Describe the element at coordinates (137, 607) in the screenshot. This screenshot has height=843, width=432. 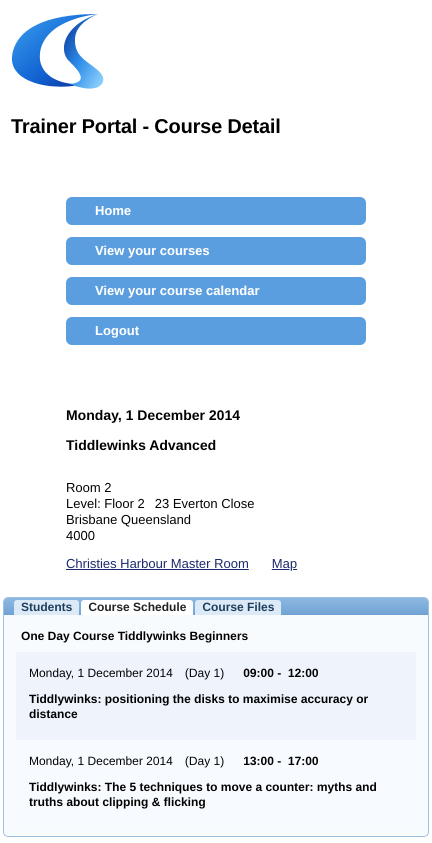
I see `tab: Course Schedule` at that location.